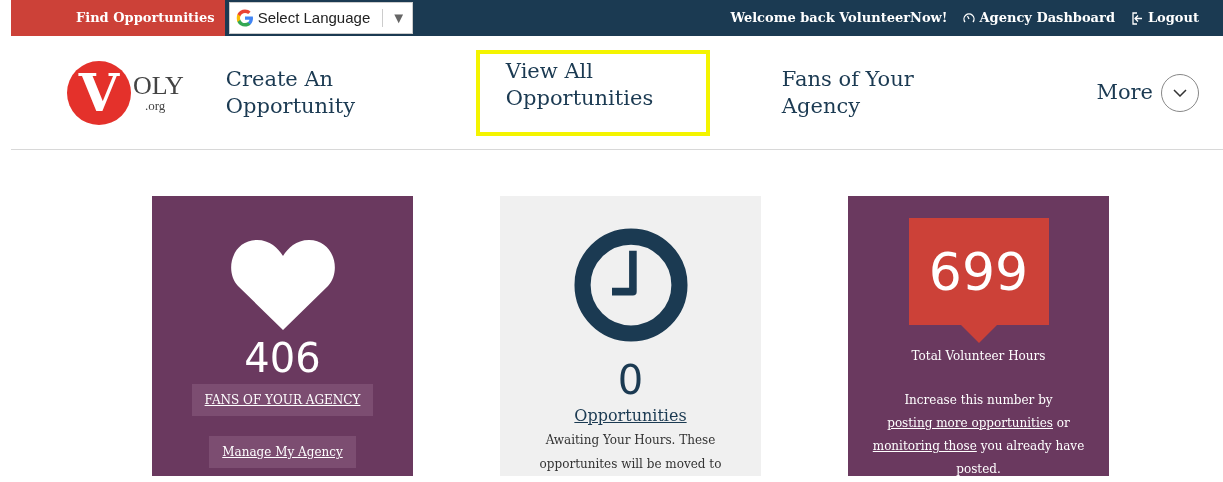  Describe the element at coordinates (1039, 18) in the screenshot. I see `top-bar-link: Agency Dashboard` at that location.